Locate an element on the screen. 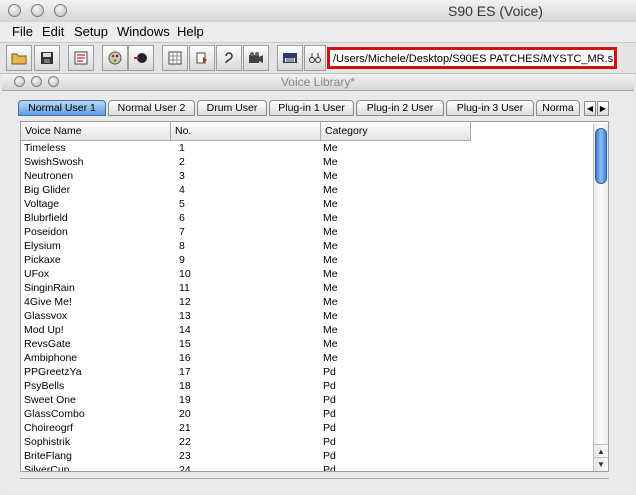 The width and height of the screenshot is (636, 495). cell-number: 14 is located at coordinates (185, 330).